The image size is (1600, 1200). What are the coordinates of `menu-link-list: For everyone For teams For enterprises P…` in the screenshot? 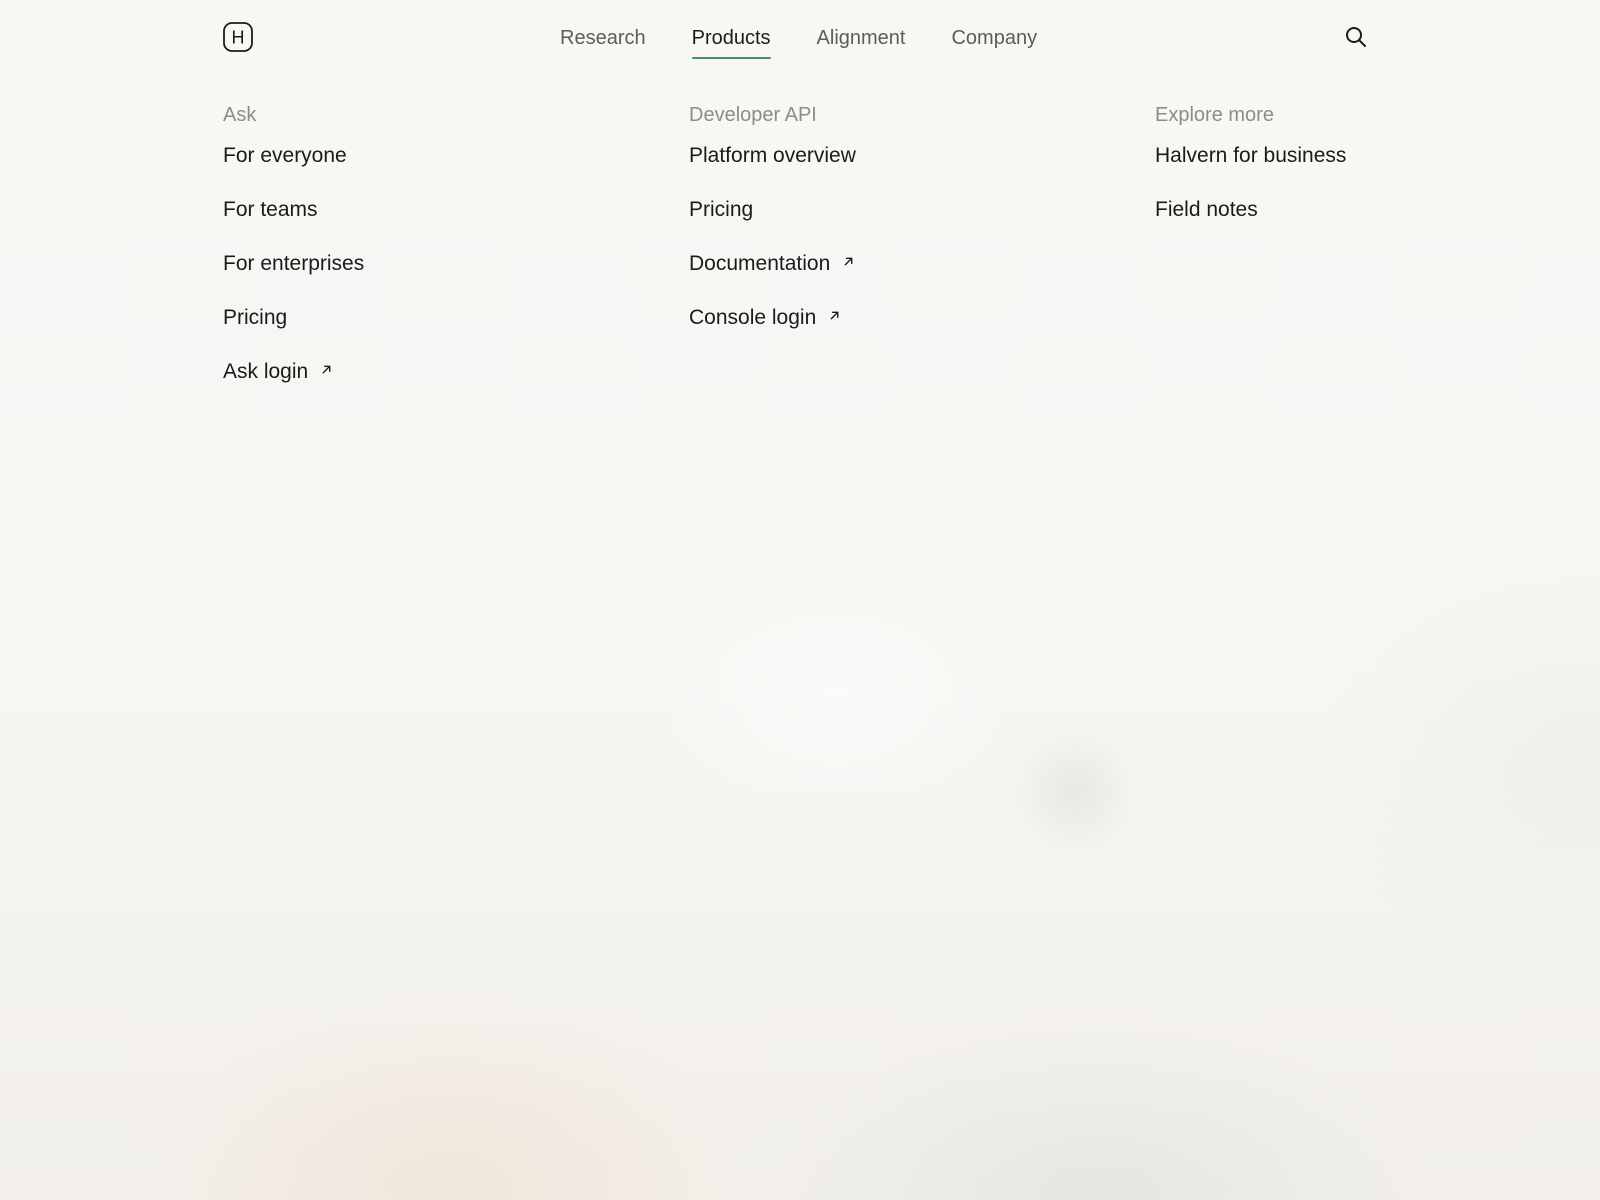 It's located at (428, 264).